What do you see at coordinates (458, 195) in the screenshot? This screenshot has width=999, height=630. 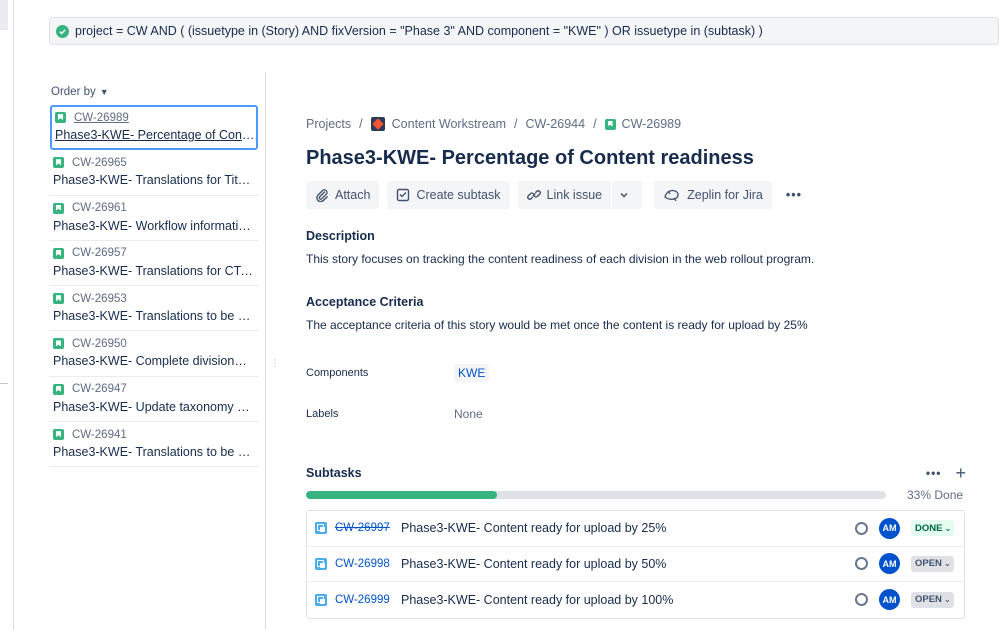 I see `create-subtask-label: Create subtask` at bounding box center [458, 195].